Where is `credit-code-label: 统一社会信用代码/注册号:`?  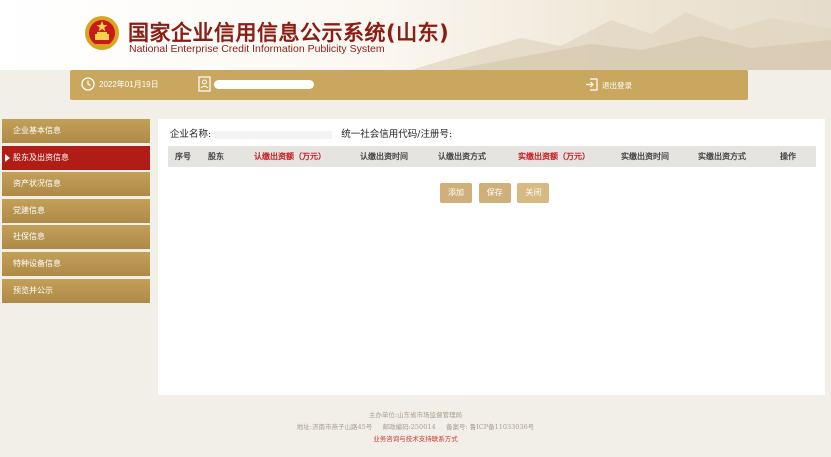 credit-code-label: 统一社会信用代码/注册号: is located at coordinates (397, 134).